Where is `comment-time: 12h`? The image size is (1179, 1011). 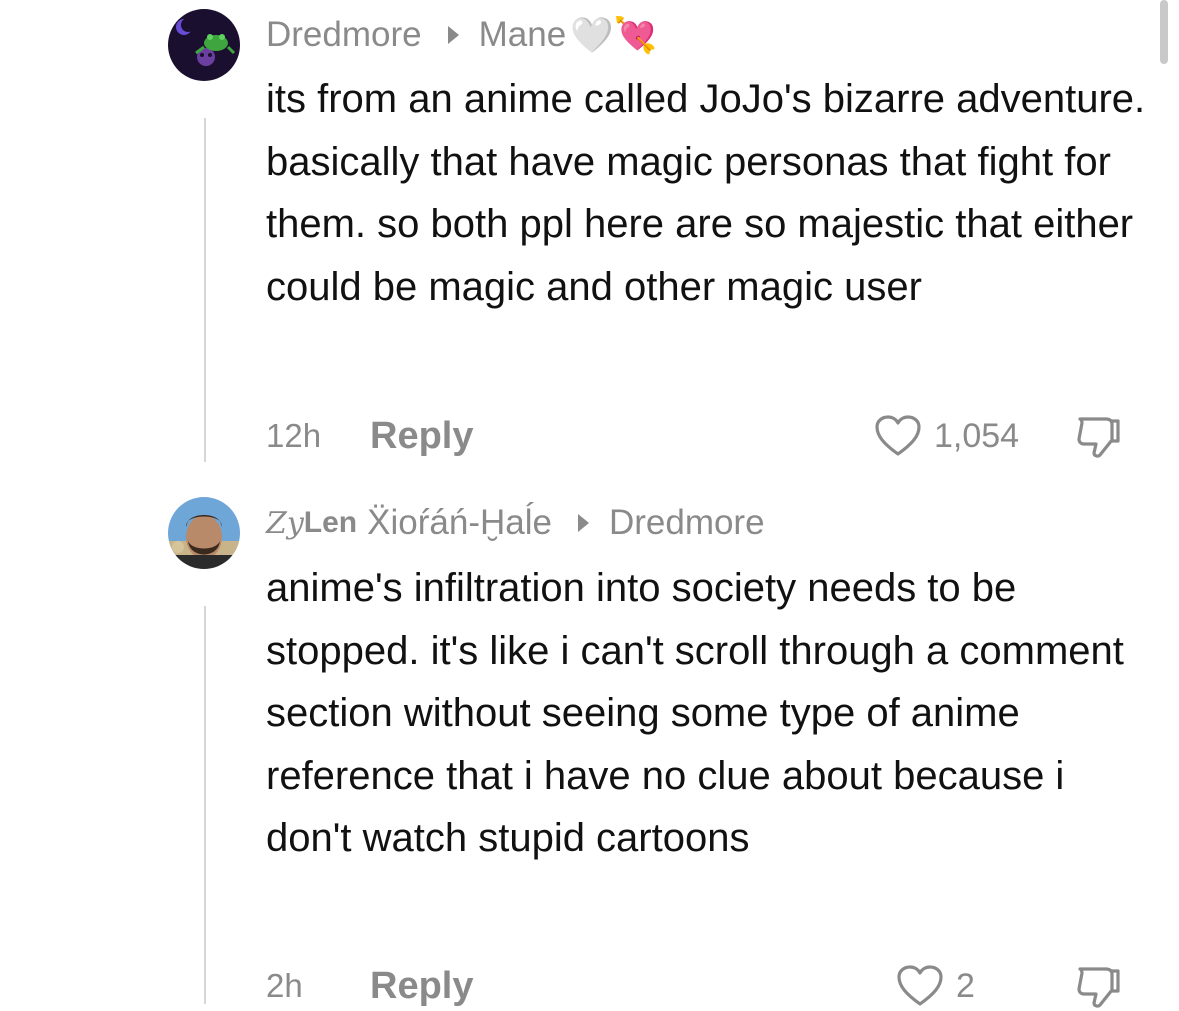 comment-time: 12h is located at coordinates (294, 435).